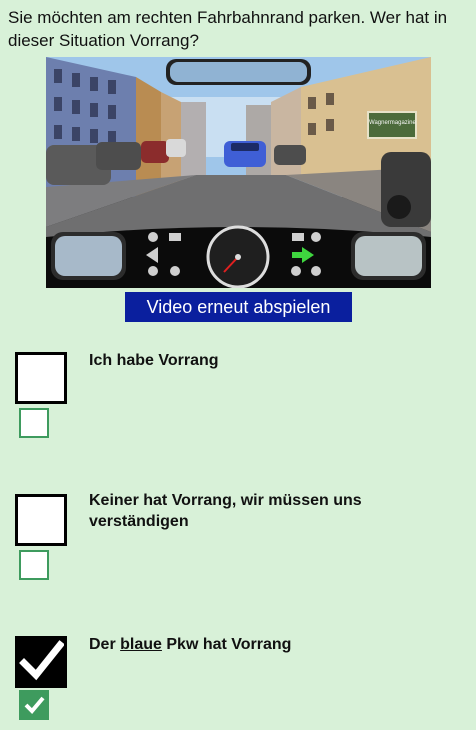  Describe the element at coordinates (226, 644) in the screenshot. I see `answer-text-3-after: Pkw hat Vorrang` at that location.